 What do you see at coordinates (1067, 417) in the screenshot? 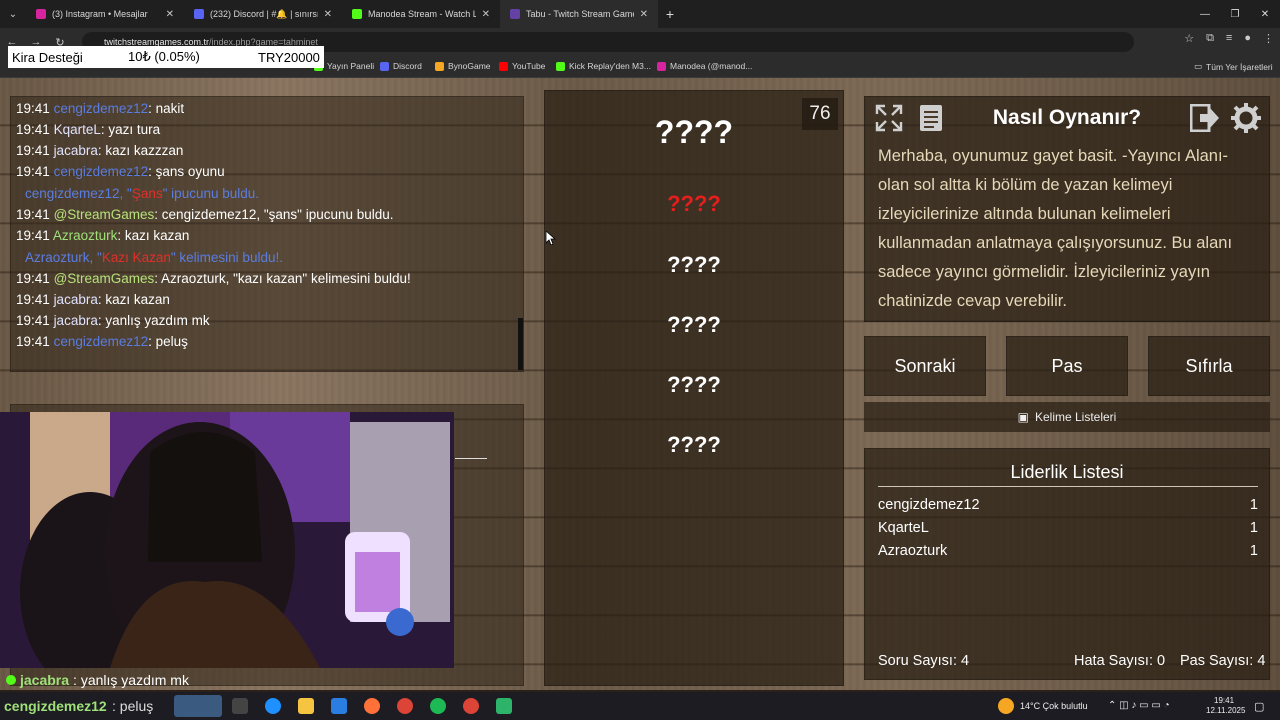
I see `word-lists-button: ▣ Kelime Listeleri` at bounding box center [1067, 417].